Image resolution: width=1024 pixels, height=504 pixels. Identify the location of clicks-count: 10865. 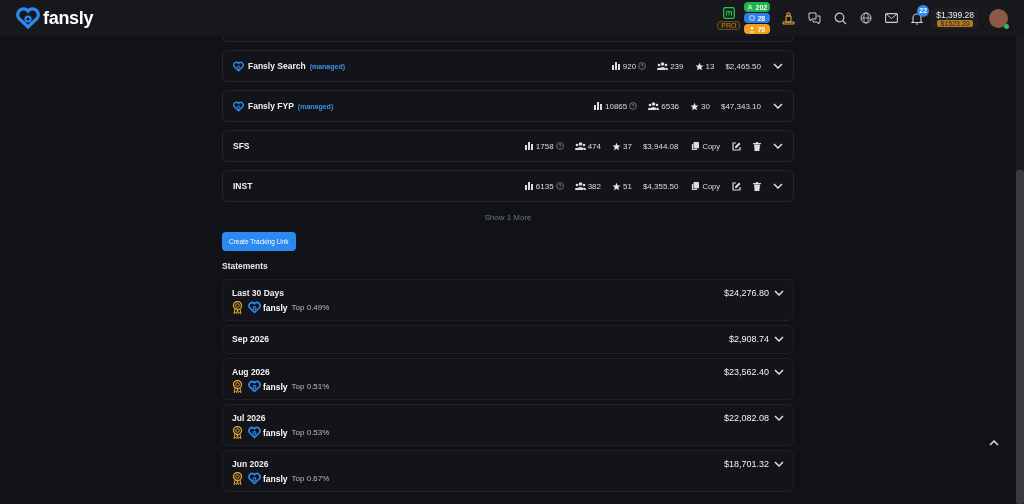
(616, 106).